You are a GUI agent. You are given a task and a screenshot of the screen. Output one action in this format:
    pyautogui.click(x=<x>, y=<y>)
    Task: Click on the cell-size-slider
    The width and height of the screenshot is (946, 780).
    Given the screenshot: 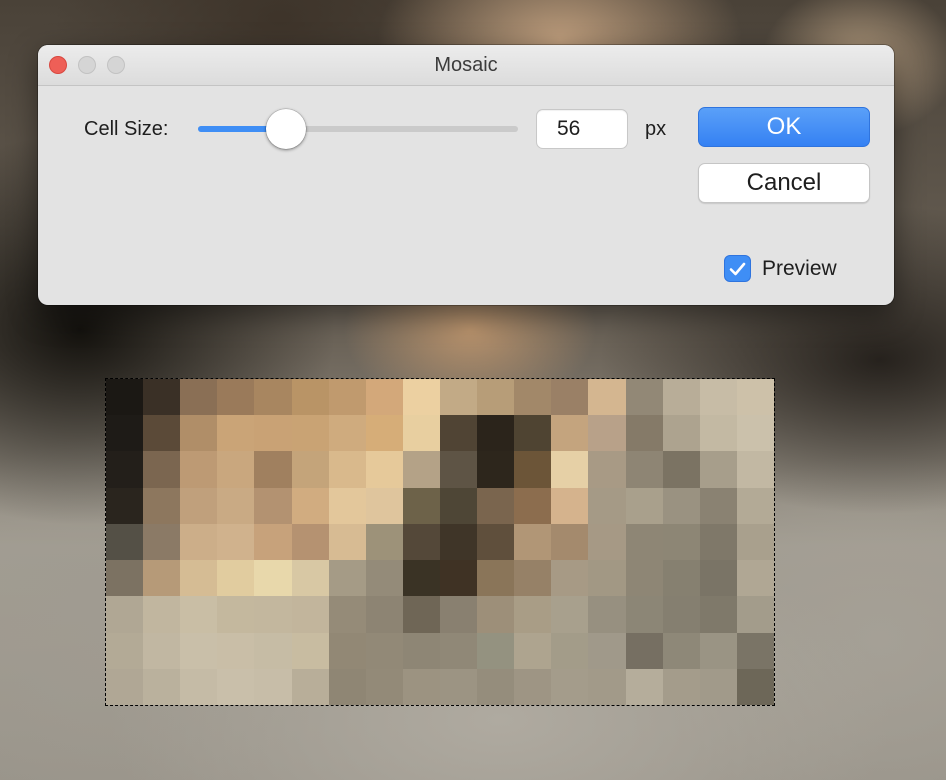 What is the action you would take?
    pyautogui.click(x=358, y=129)
    